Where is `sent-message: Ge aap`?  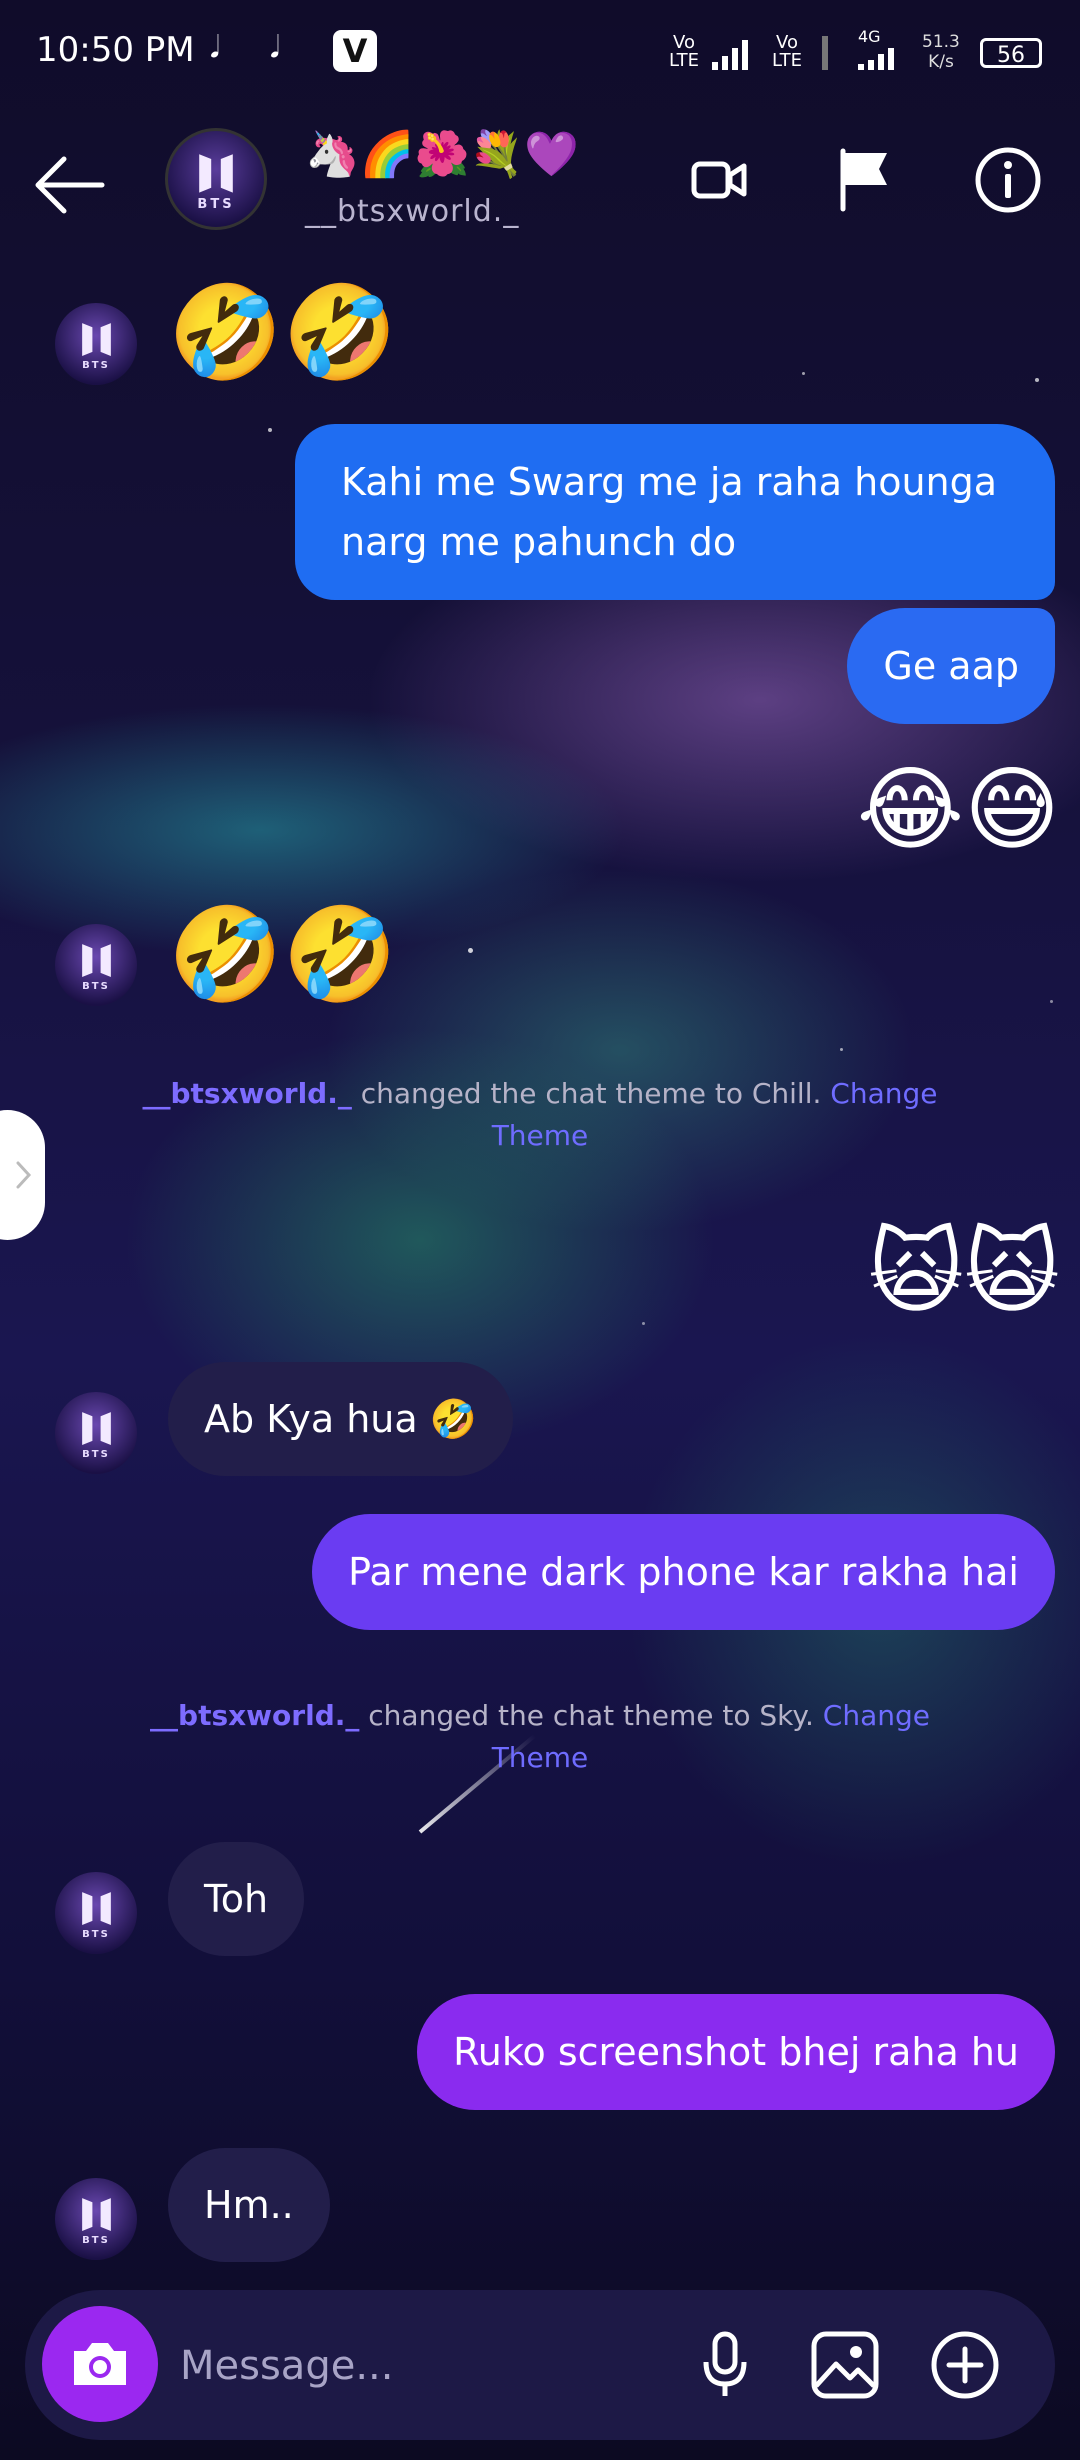
sent-message: Ge aap is located at coordinates (951, 666).